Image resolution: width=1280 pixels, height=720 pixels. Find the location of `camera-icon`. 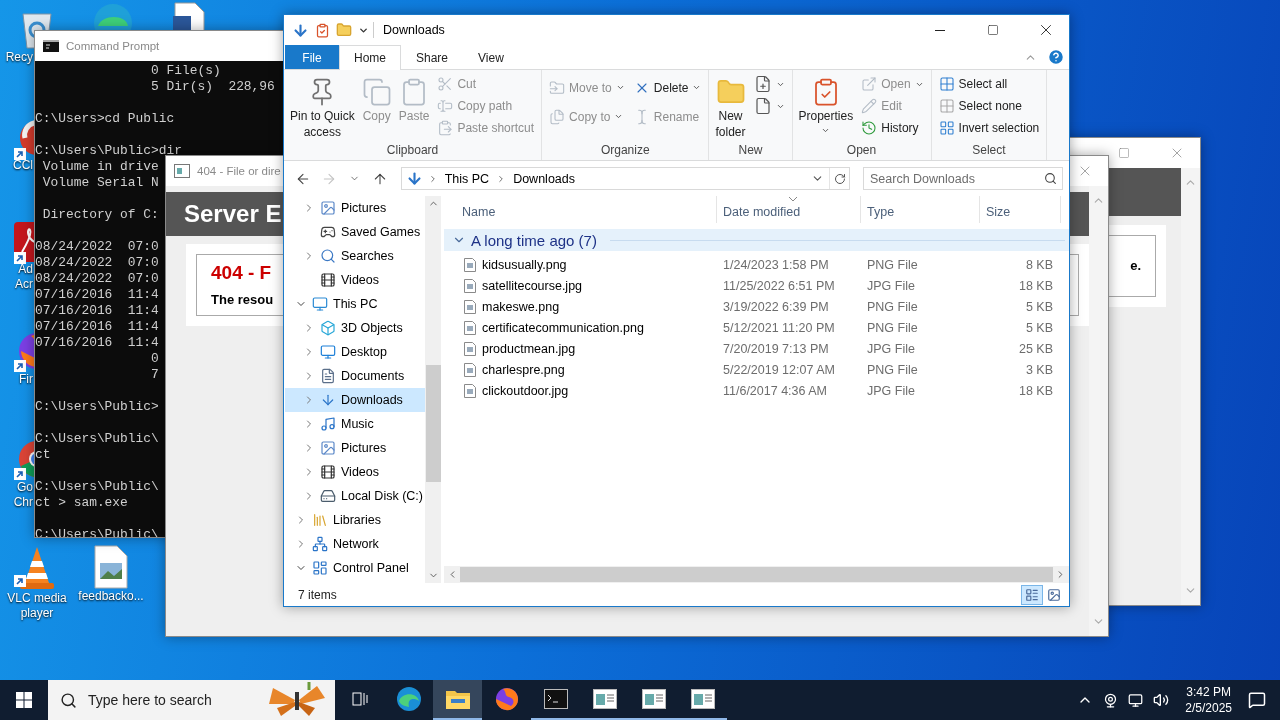

camera-icon is located at coordinates (1111, 700).